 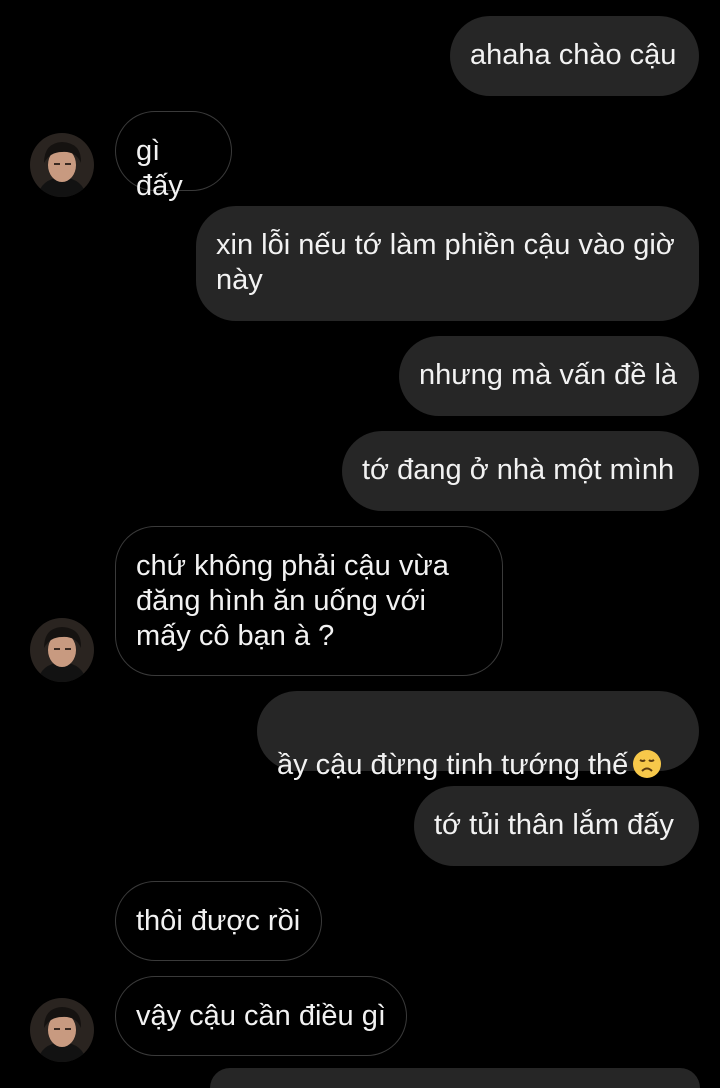 What do you see at coordinates (556, 826) in the screenshot?
I see `message-bubble-outgoing: tớ tủi thân lắm đấy` at bounding box center [556, 826].